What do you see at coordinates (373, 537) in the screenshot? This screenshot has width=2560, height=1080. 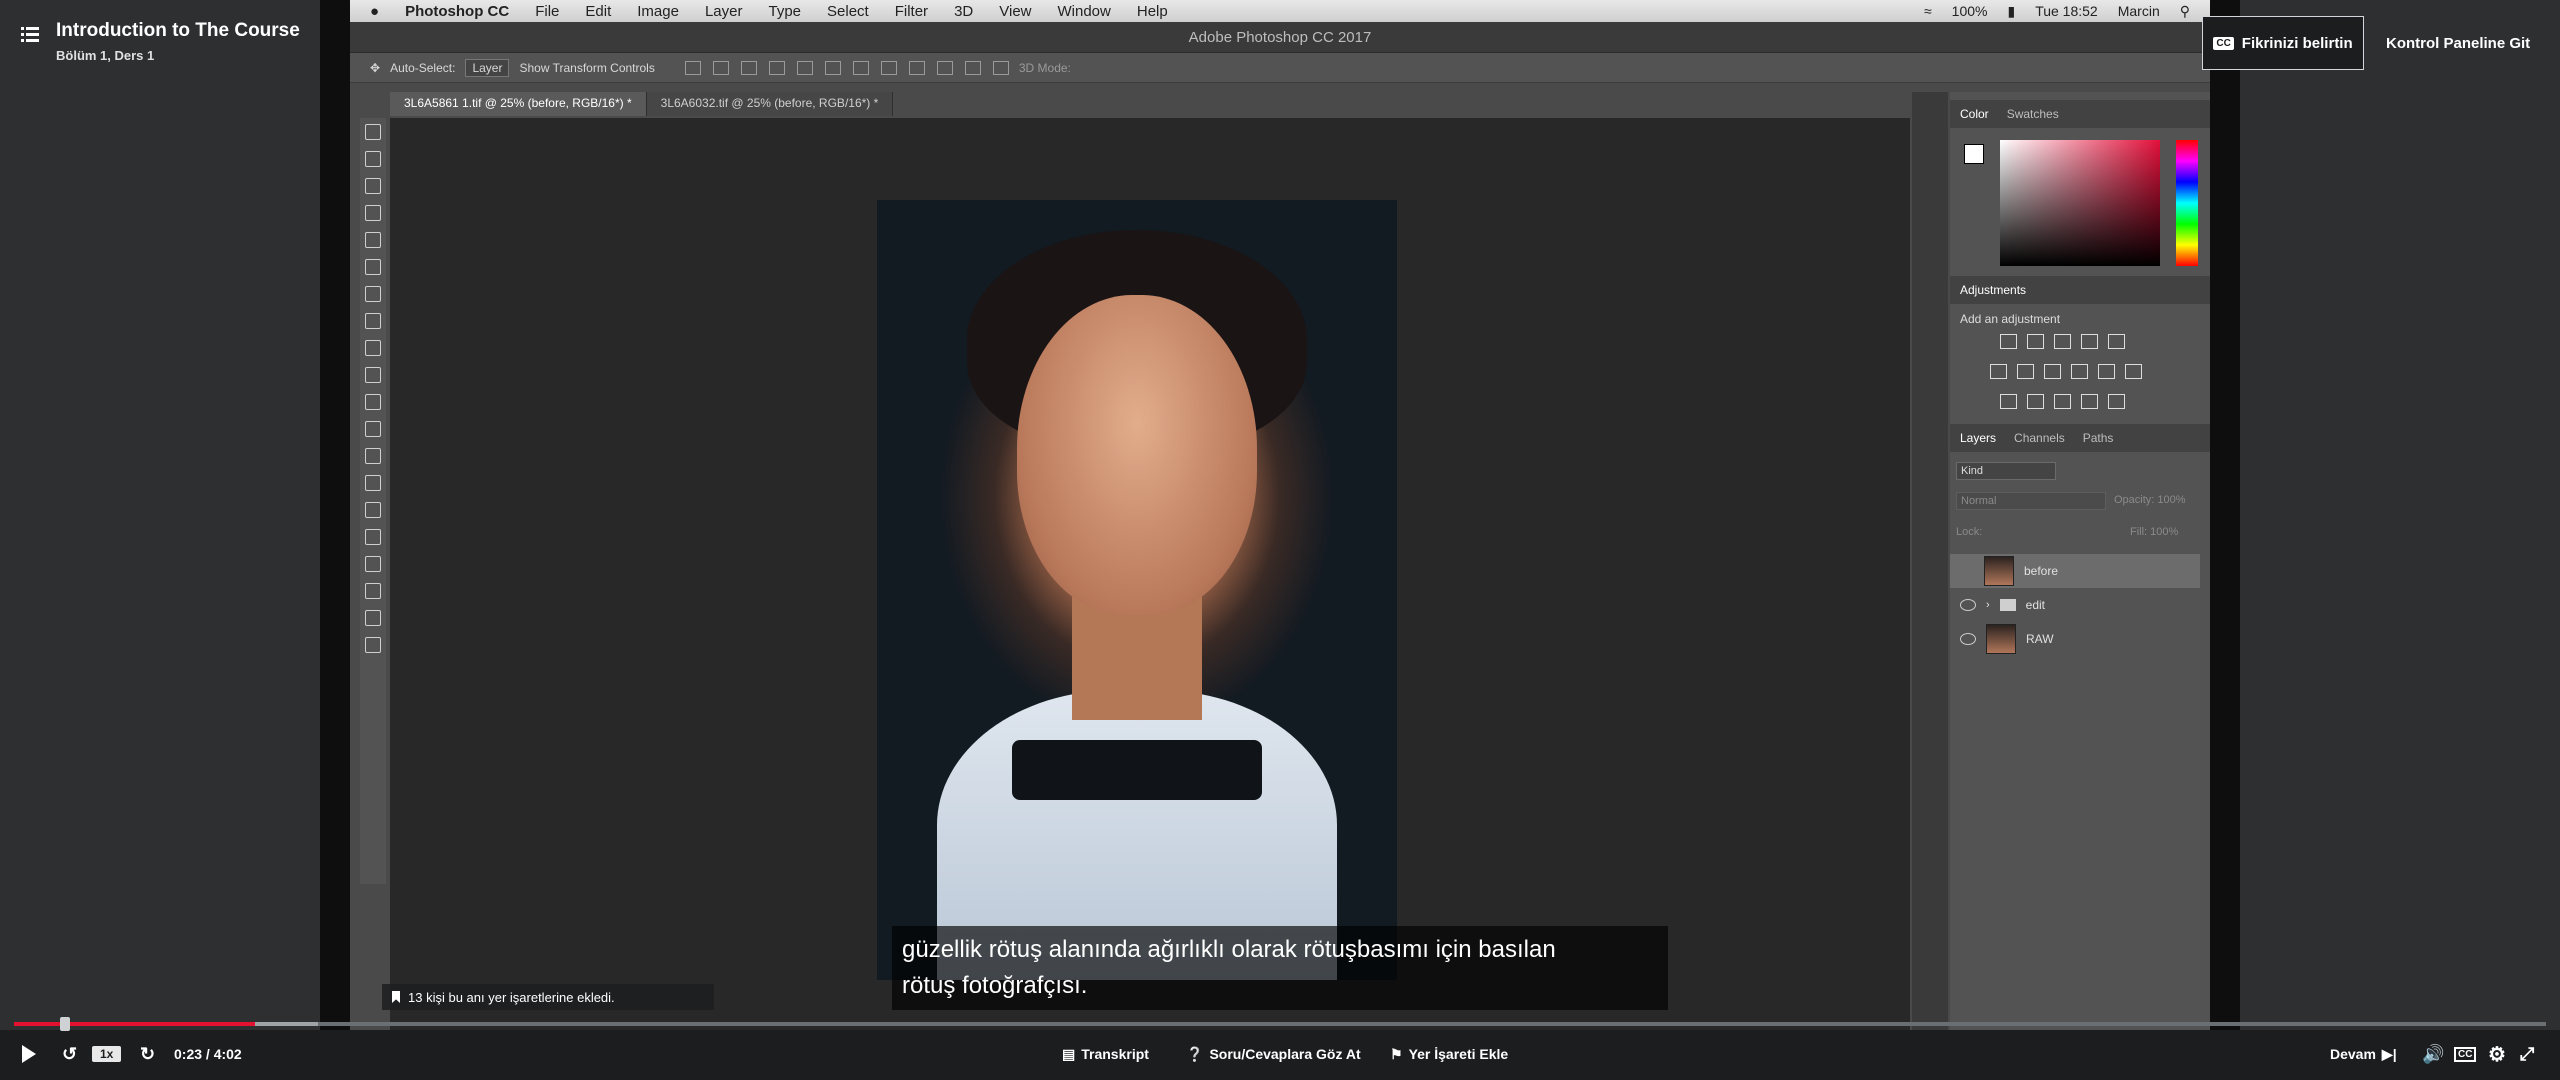 I see `type-icon` at bounding box center [373, 537].